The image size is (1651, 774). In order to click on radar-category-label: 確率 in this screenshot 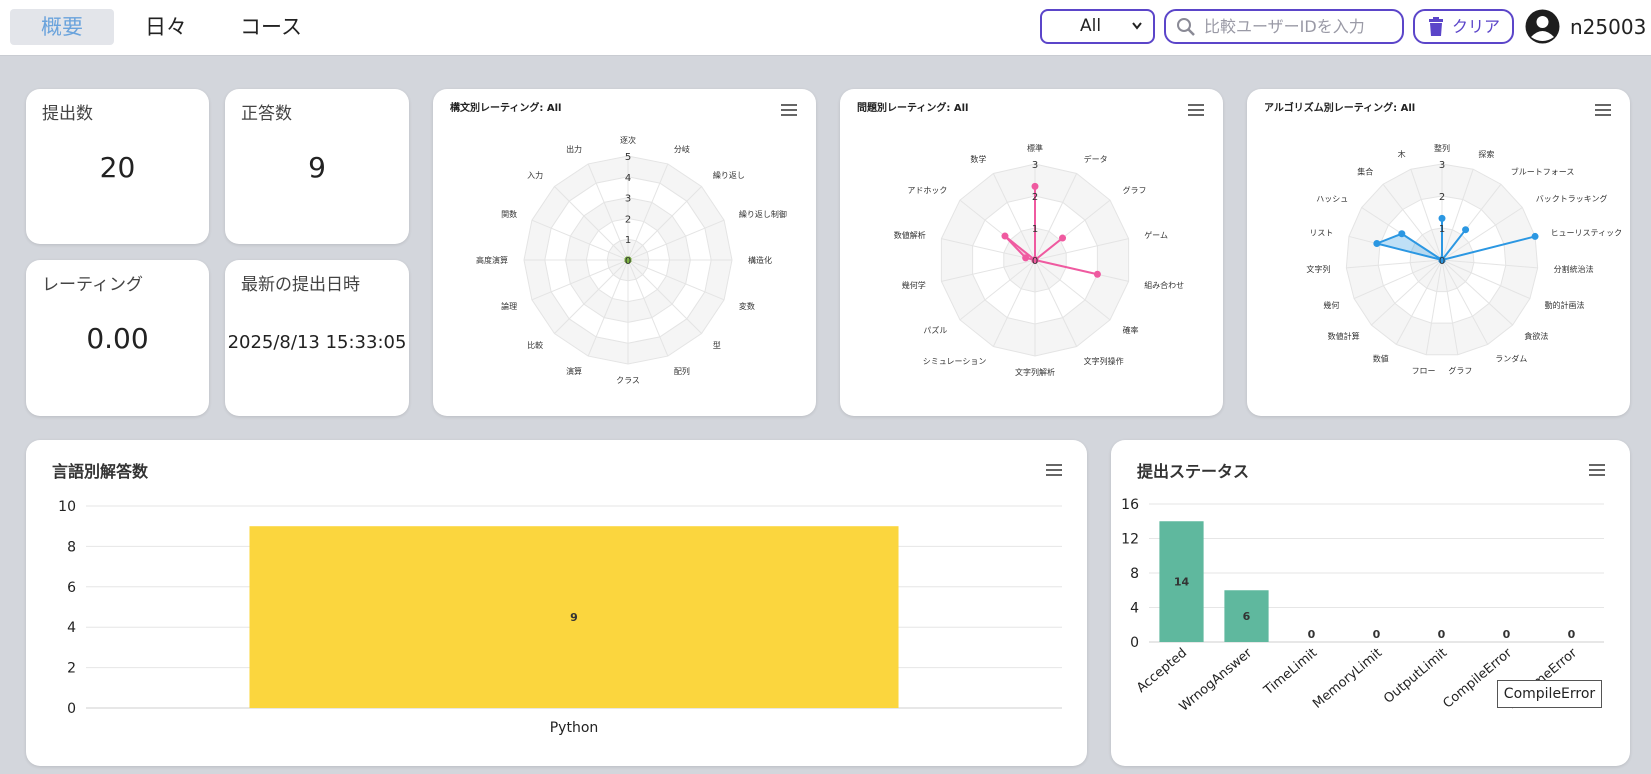, I will do `click(1131, 330)`.